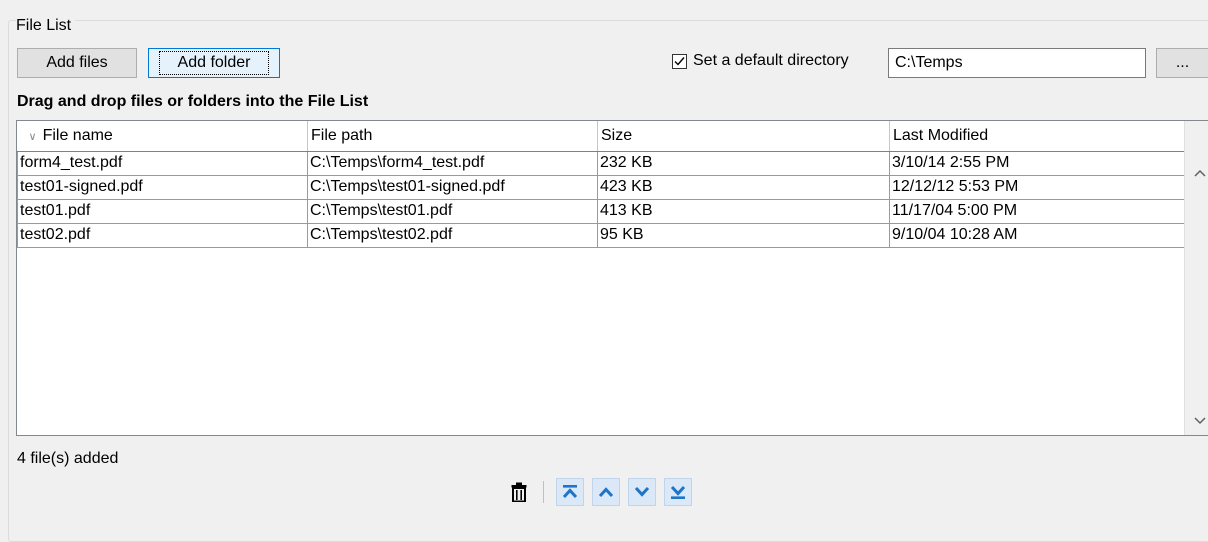 This screenshot has width=1208, height=542. Describe the element at coordinates (162, 163) in the screenshot. I see `cell-file-name: form4_test.pdf` at that location.